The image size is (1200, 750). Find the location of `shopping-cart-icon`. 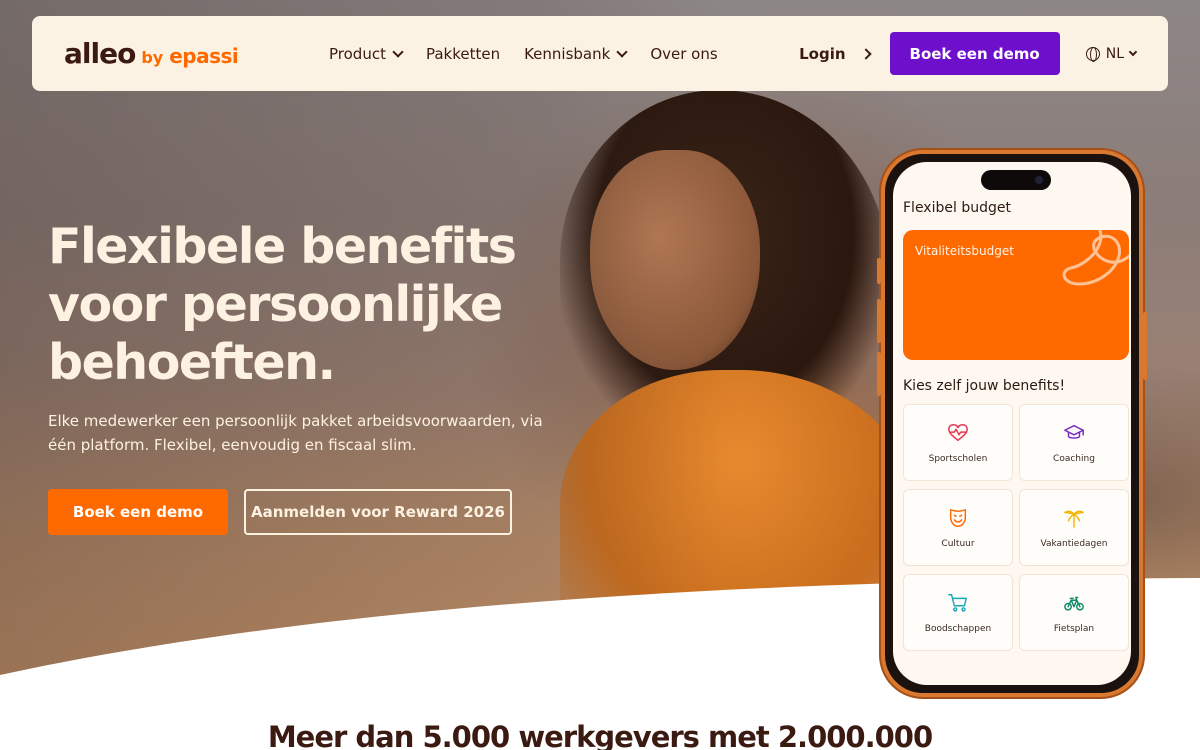

shopping-cart-icon is located at coordinates (957, 602).